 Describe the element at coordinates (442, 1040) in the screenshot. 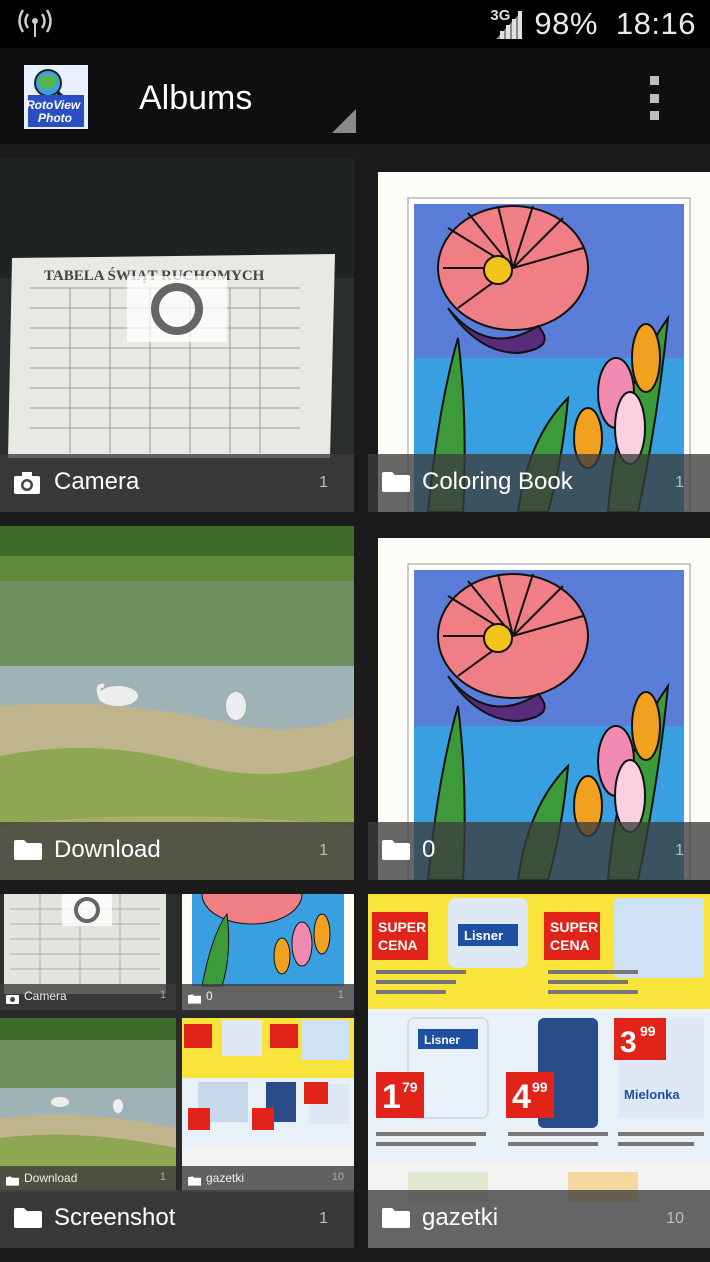

I see `brand-lisner-2: Lisner` at that location.